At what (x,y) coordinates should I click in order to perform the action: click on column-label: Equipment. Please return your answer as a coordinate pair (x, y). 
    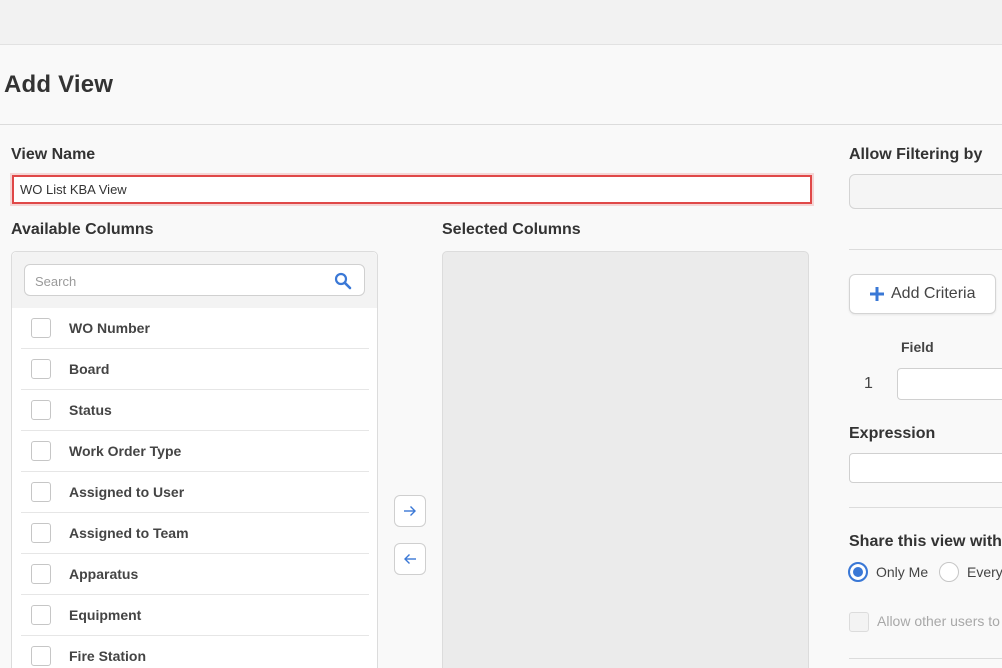
    Looking at the image, I should click on (105, 615).